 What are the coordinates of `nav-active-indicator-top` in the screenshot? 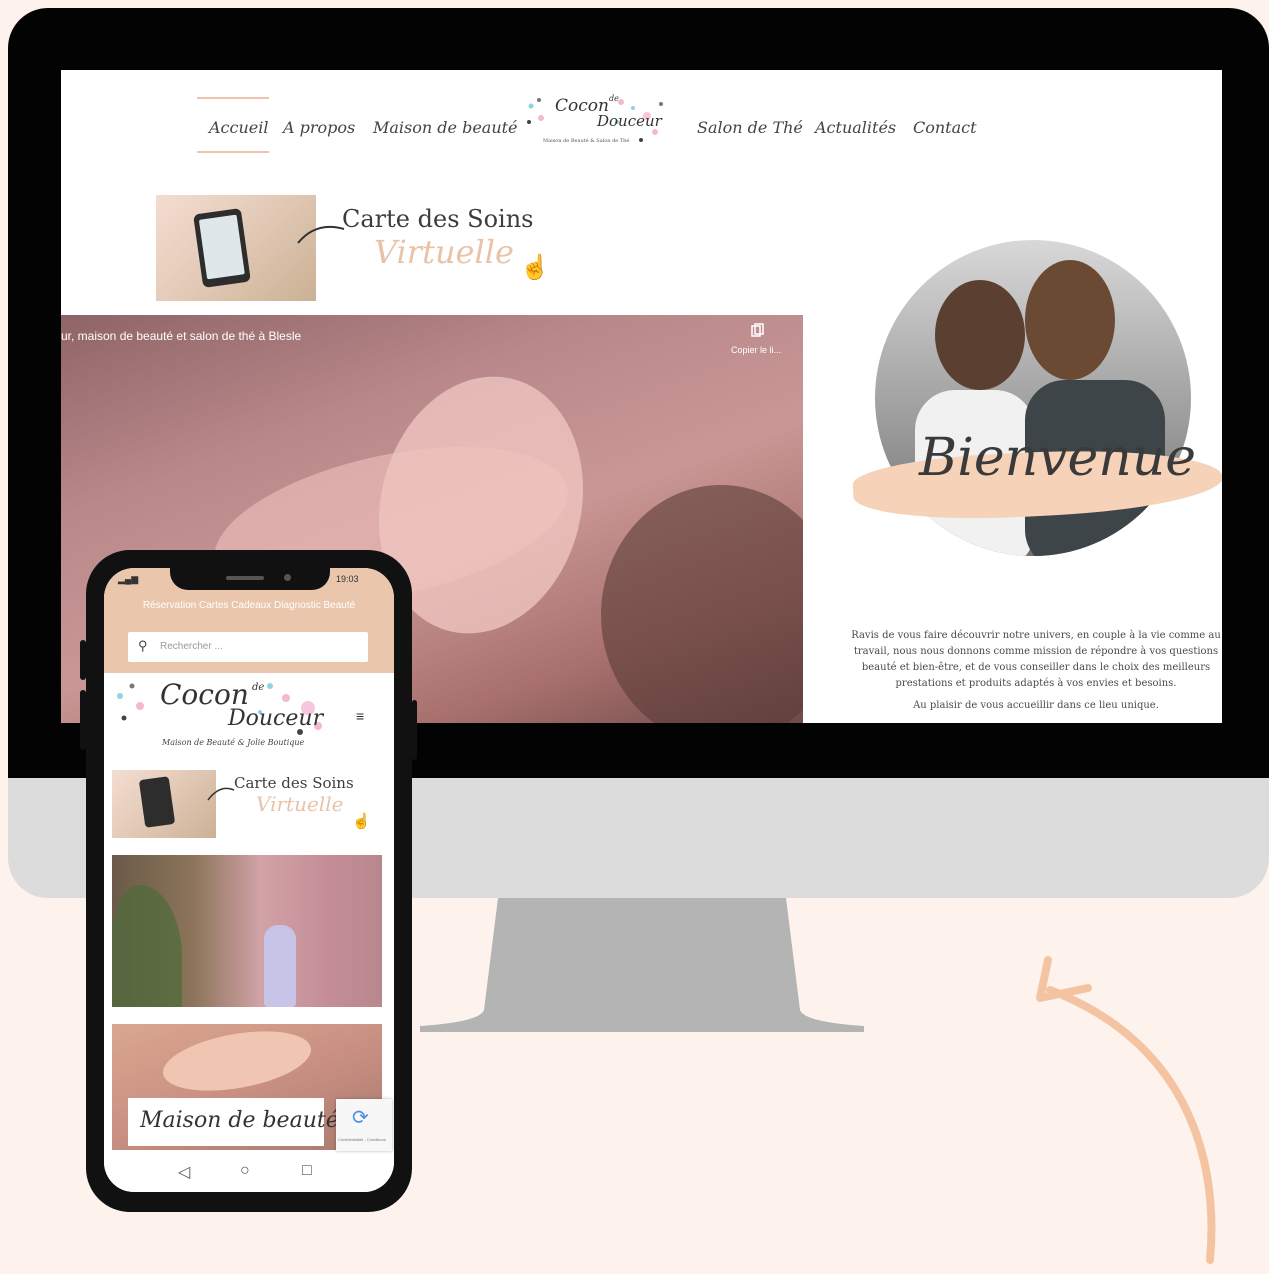 It's located at (233, 98).